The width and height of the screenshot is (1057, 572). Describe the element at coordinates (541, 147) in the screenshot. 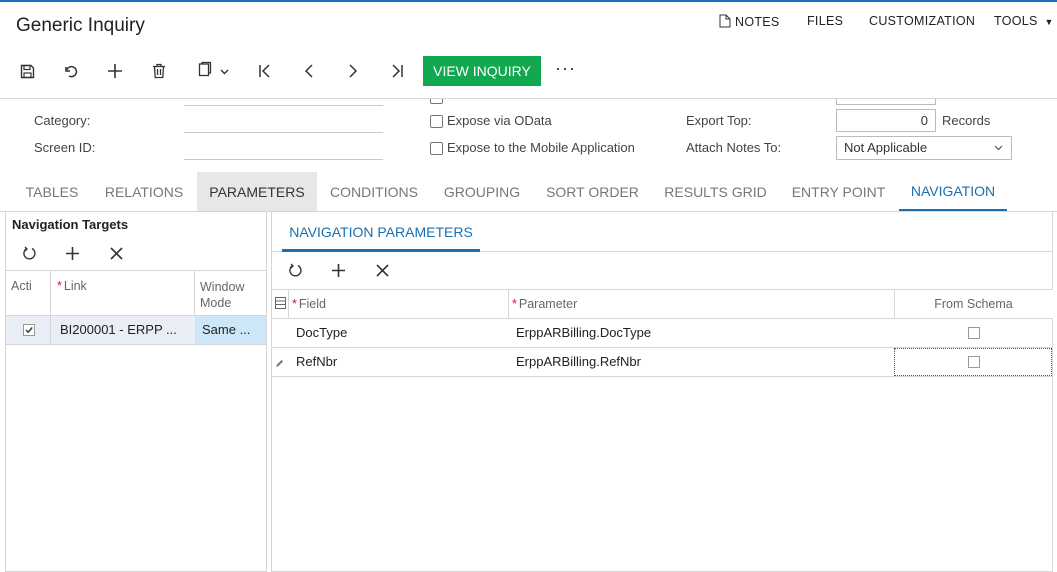

I see `expose-mobile-label: Expose to the Mobile Application` at that location.